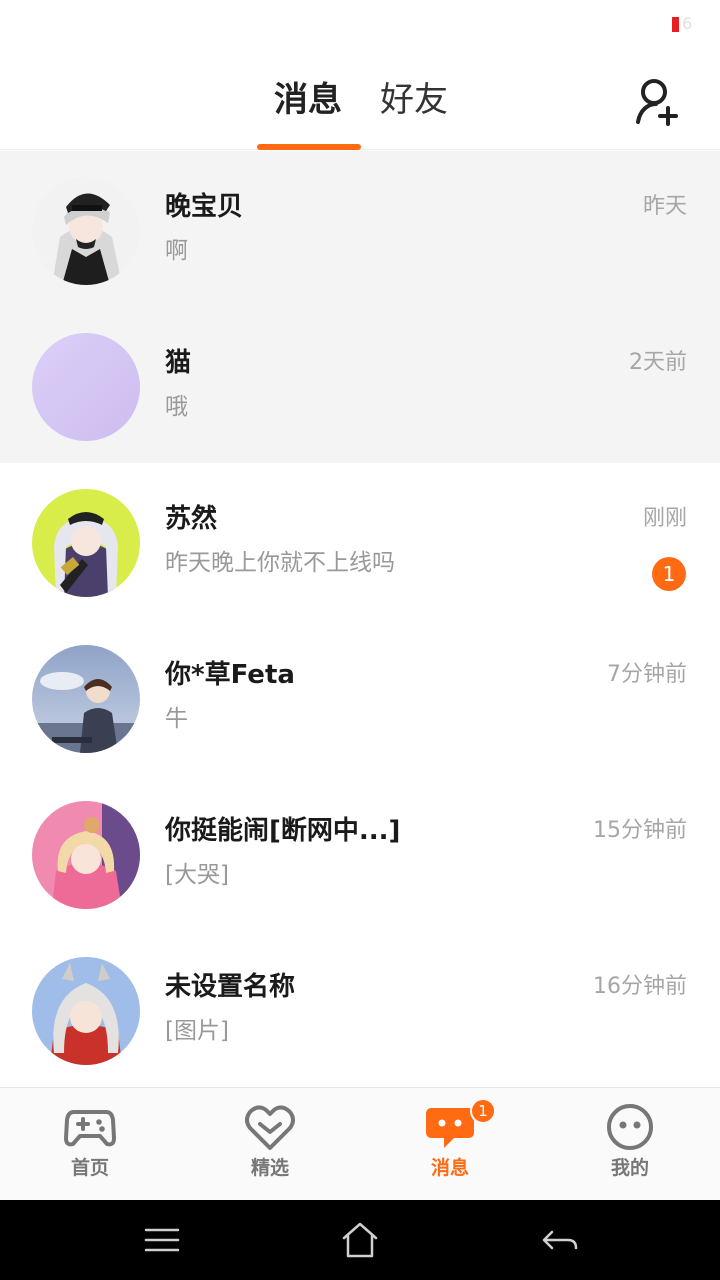 This screenshot has height=1280, width=720. What do you see at coordinates (647, 674) in the screenshot?
I see `message-time: 7分钟前` at bounding box center [647, 674].